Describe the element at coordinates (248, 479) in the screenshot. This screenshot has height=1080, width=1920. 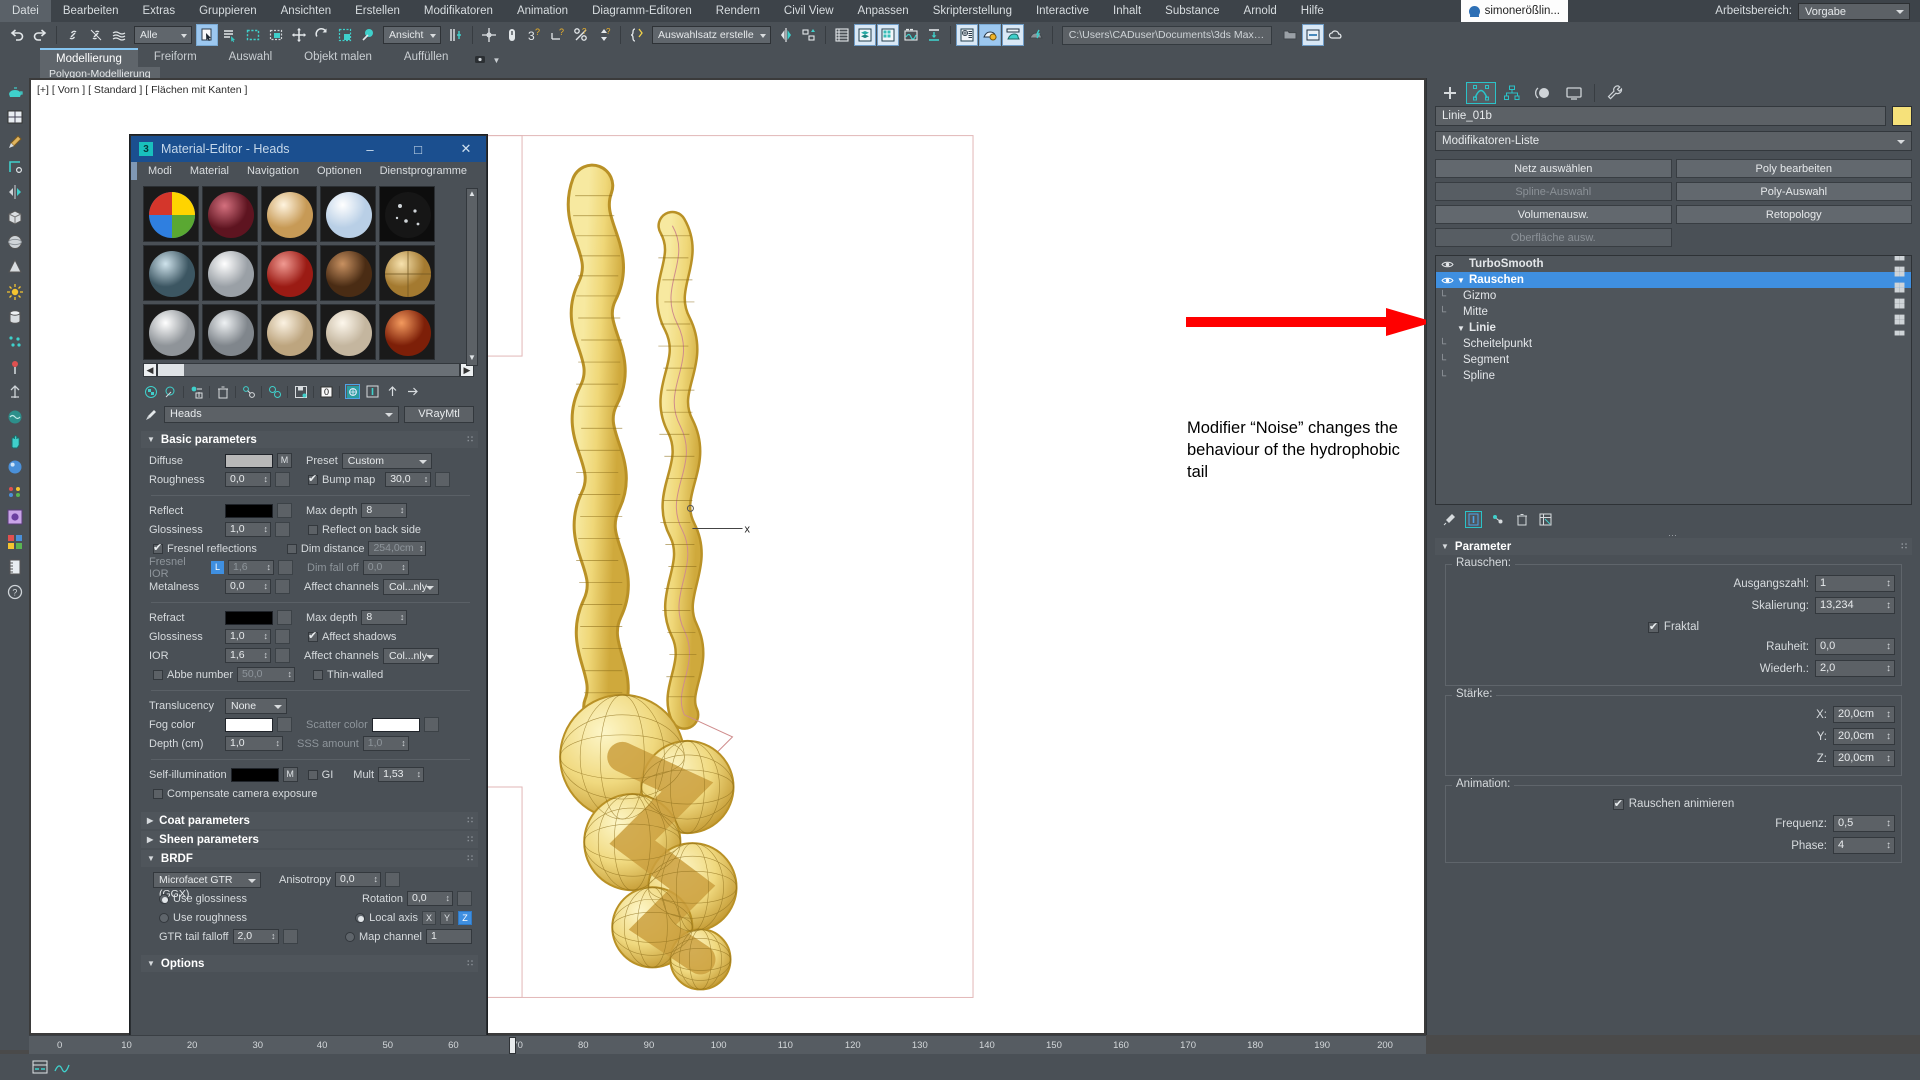
I see `roughness-spinner: 0,0` at that location.